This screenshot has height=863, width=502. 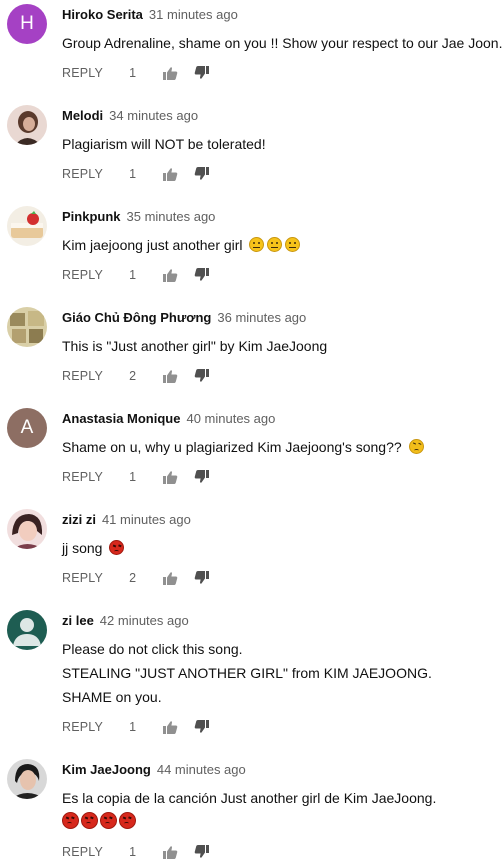 What do you see at coordinates (230, 418) in the screenshot?
I see `comment-time: 40 minutes ago` at bounding box center [230, 418].